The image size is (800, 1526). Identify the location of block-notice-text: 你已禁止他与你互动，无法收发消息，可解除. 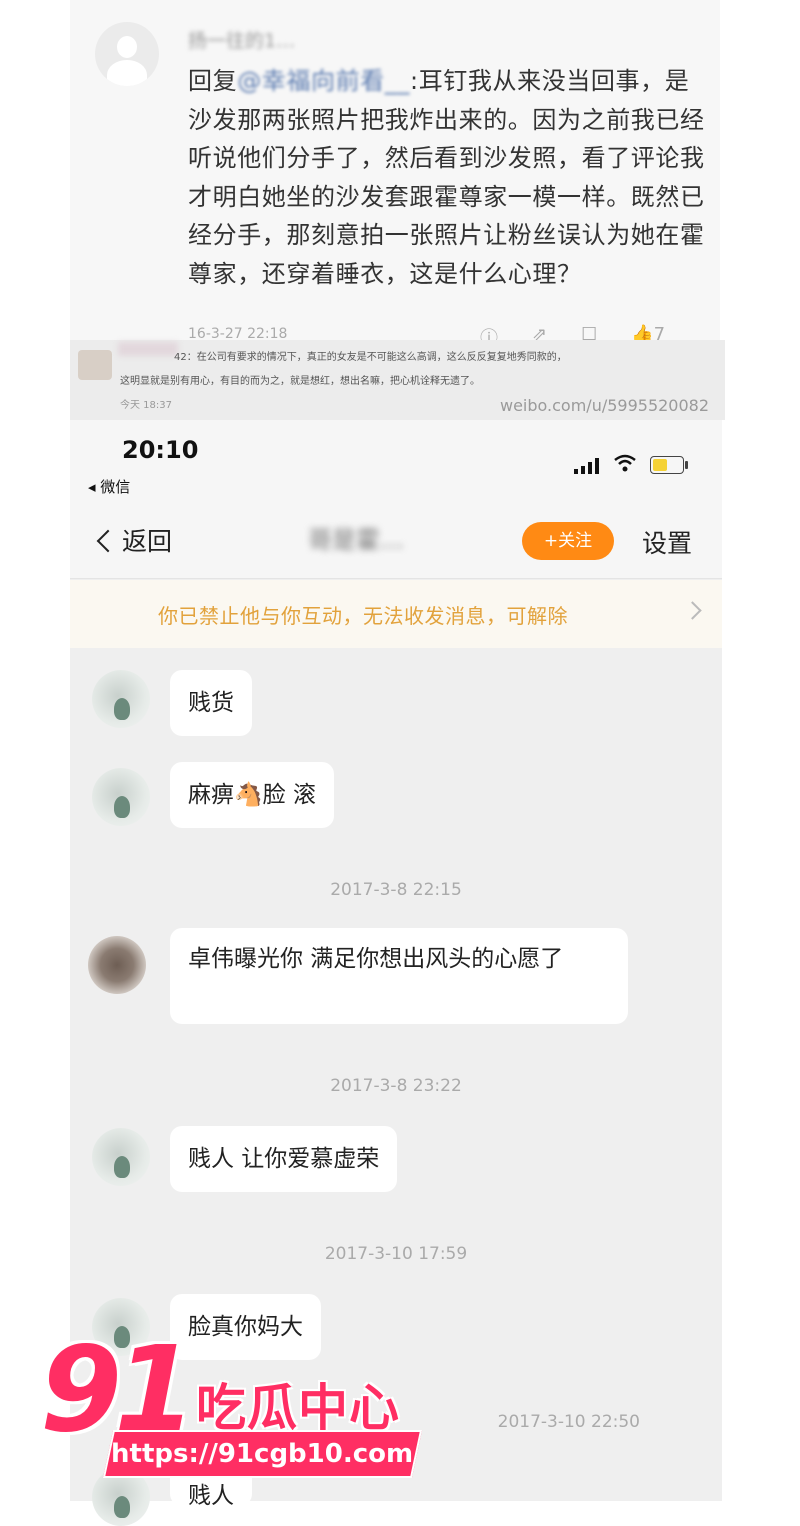
(363, 616).